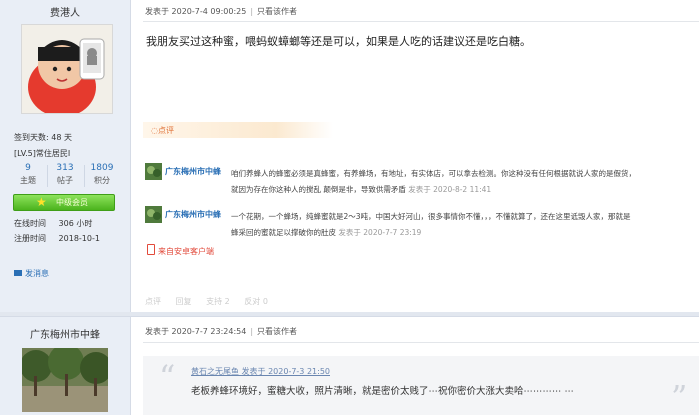  Describe the element at coordinates (180, 250) in the screenshot. I see `android-client-link: 来自安卓客户端` at that location.